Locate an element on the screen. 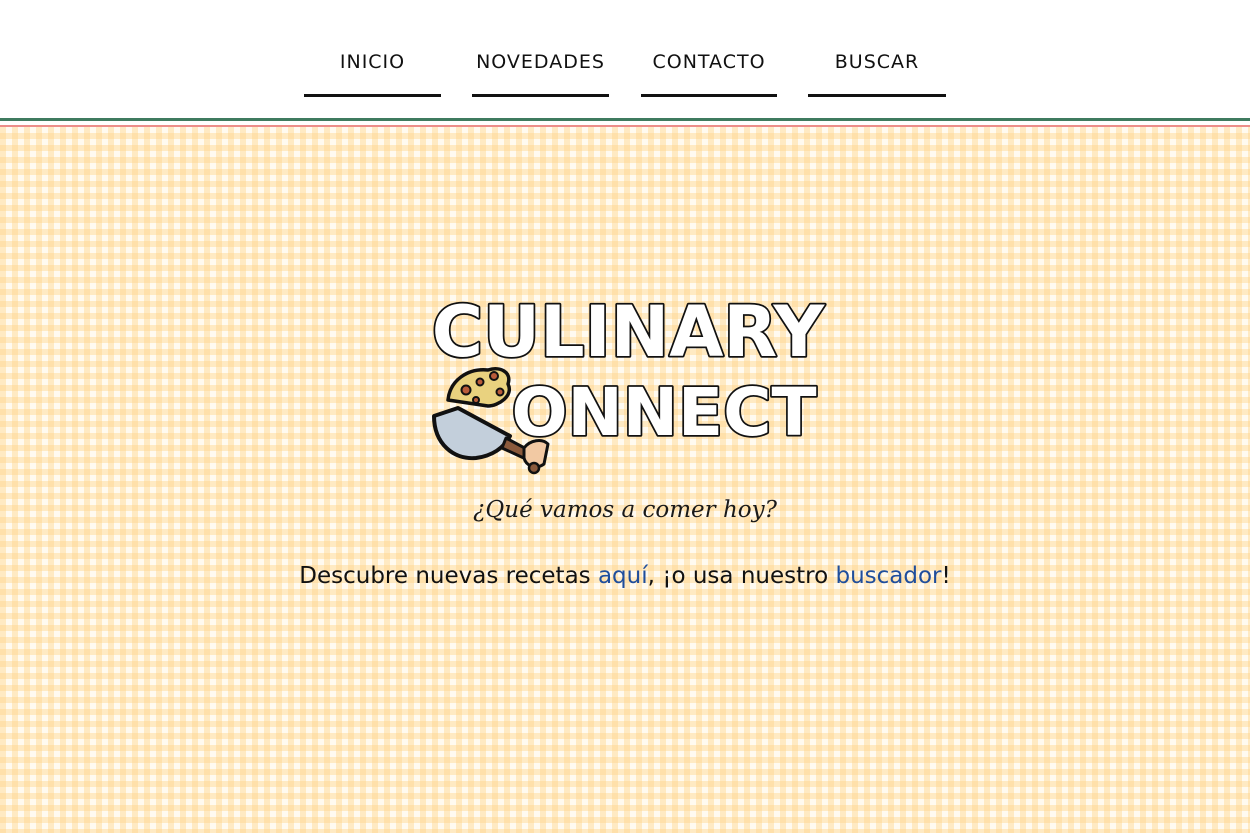 Image resolution: width=1250 pixels, height=833 pixels. cta-middle: , ¡o usa nuestro is located at coordinates (741, 576).